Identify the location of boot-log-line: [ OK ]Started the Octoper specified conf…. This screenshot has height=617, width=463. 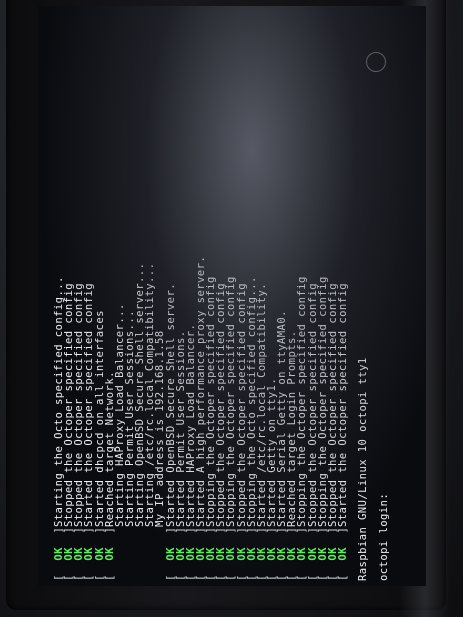
(342, 301).